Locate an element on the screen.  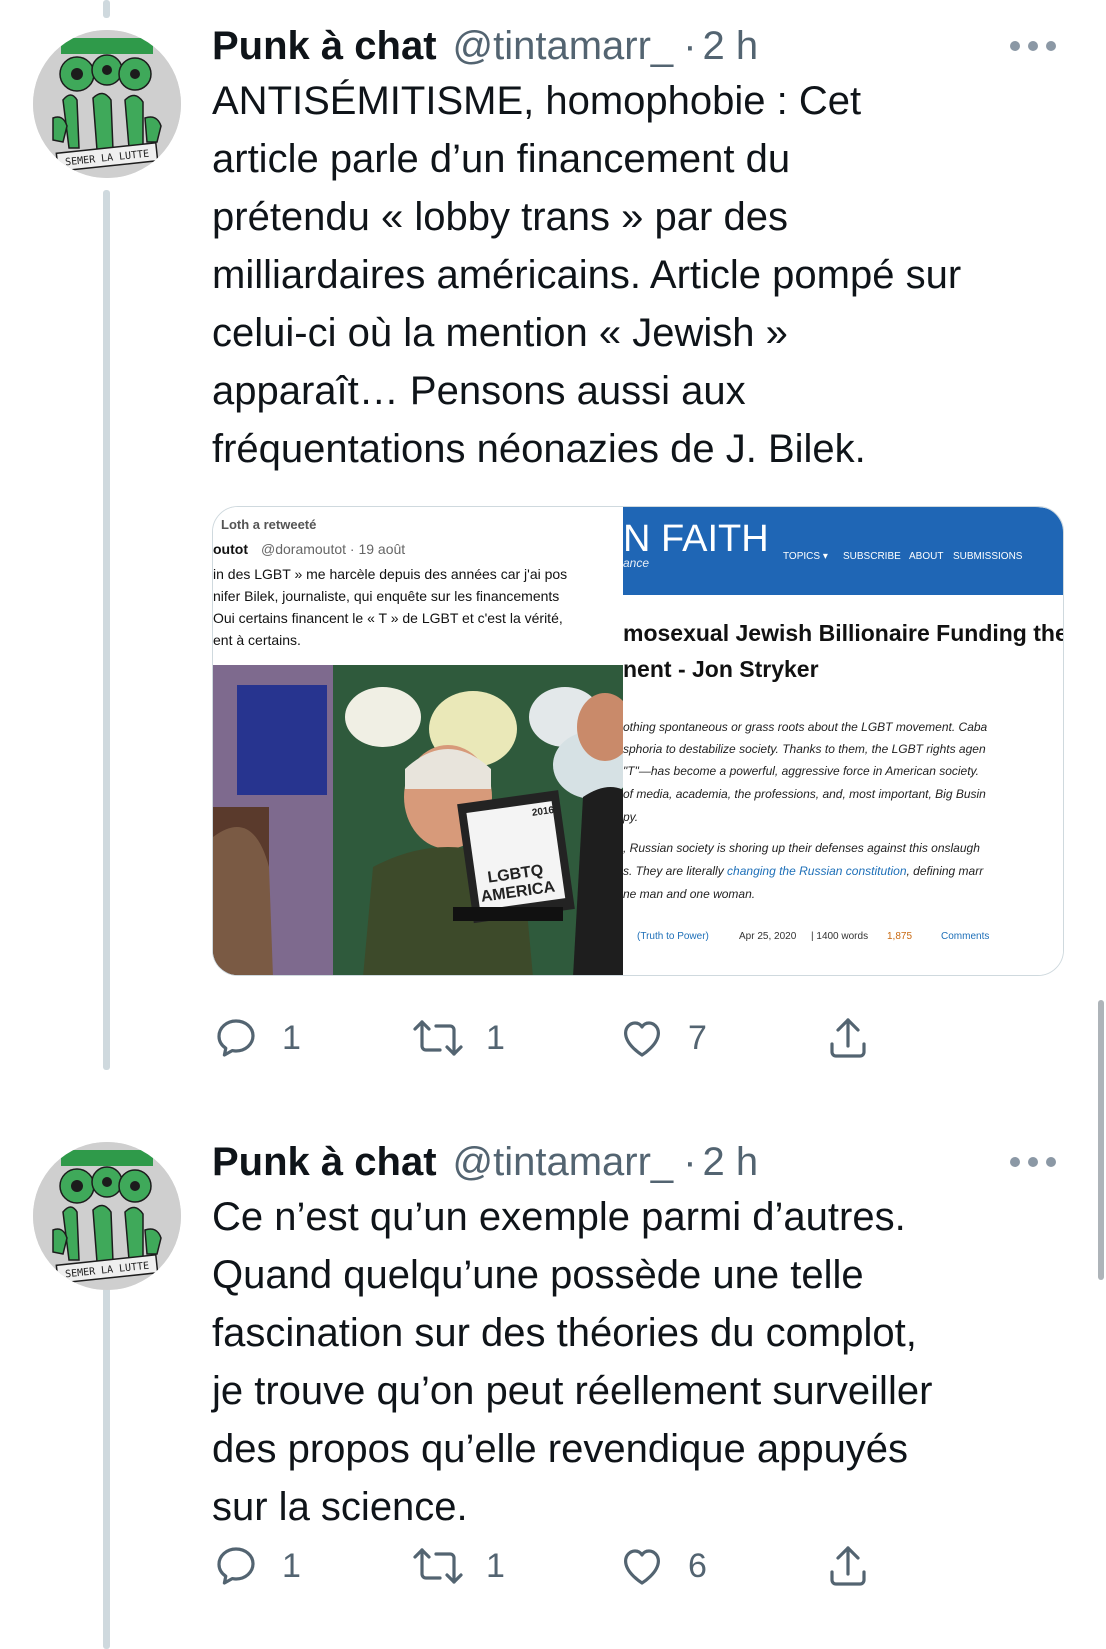
media-retweet-label: Loth a retweeté is located at coordinates (268, 524).